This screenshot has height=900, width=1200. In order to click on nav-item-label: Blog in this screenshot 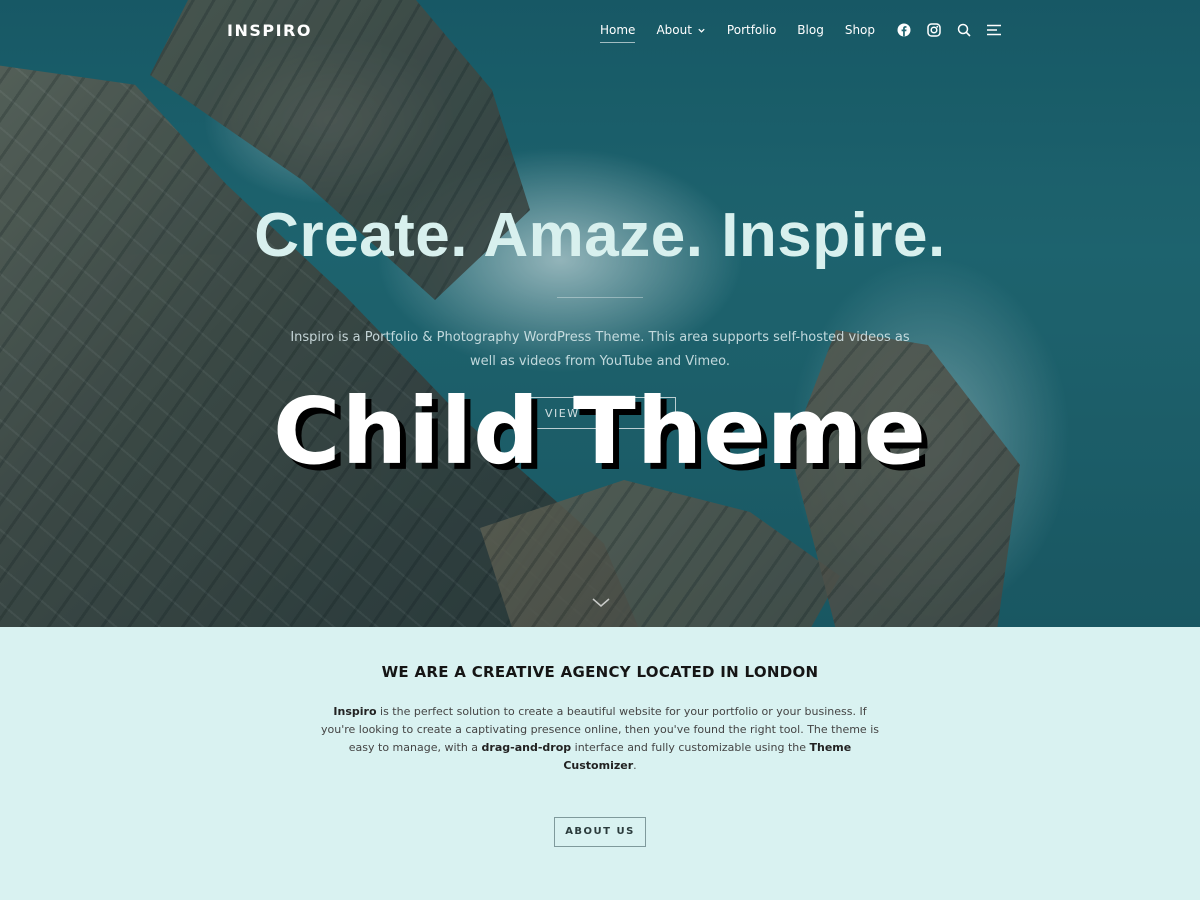, I will do `click(810, 30)`.